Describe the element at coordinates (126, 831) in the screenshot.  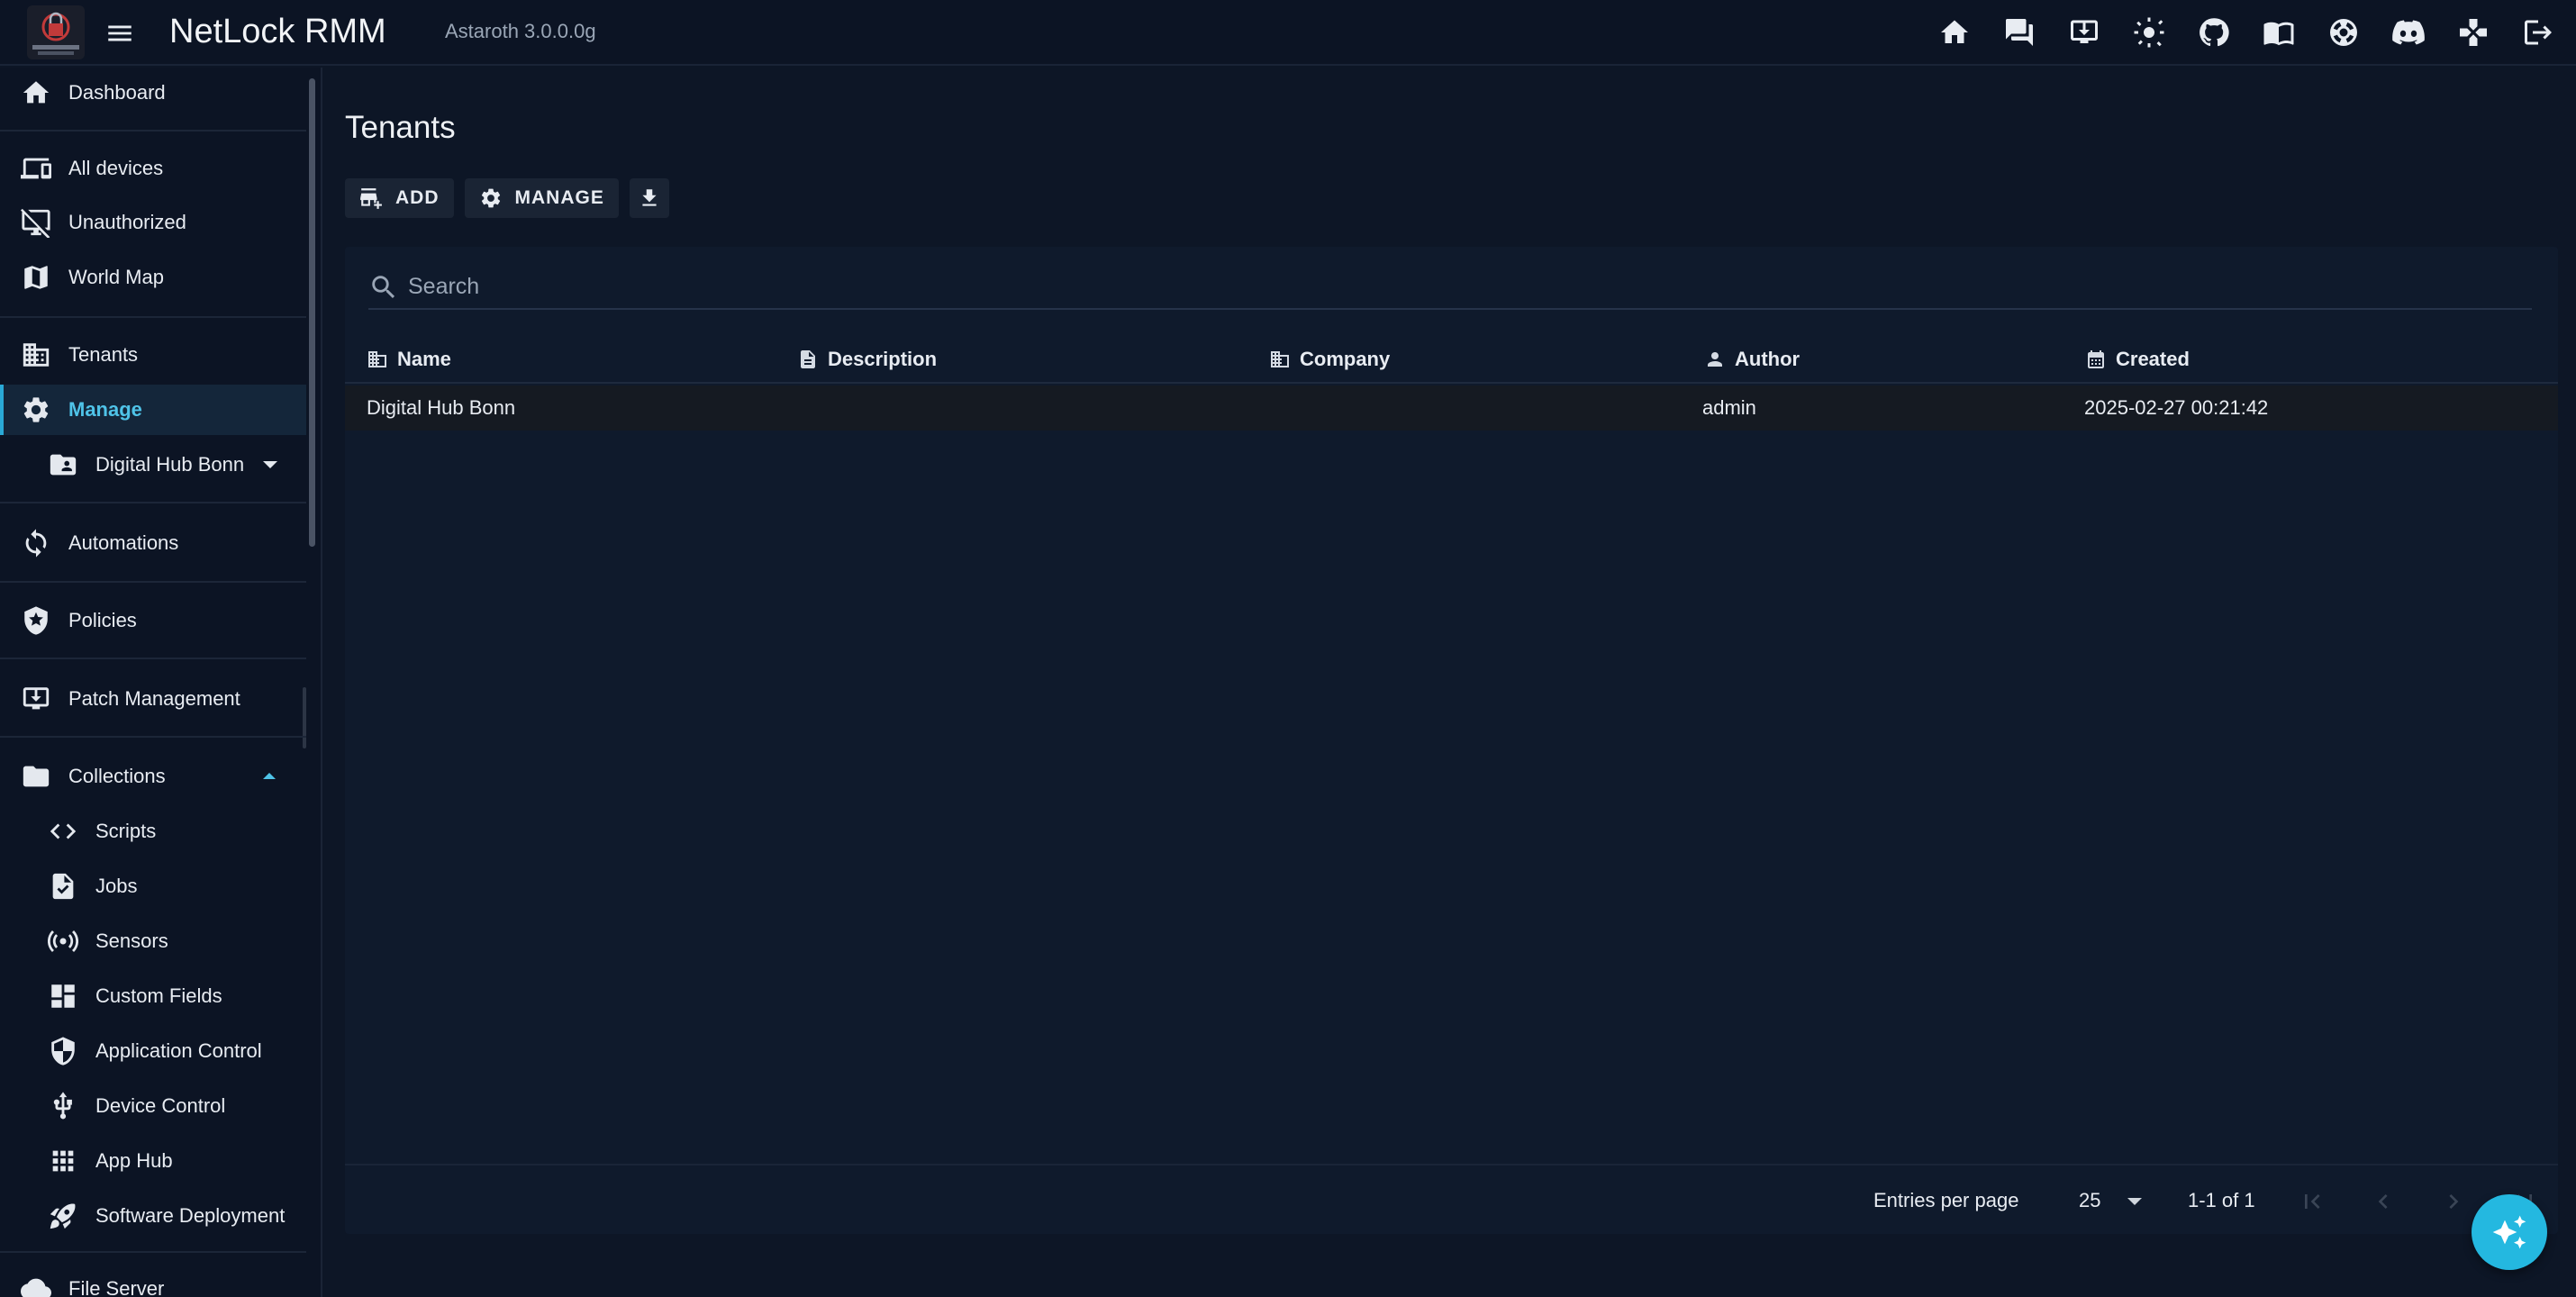
I see `sidebar-item-label: Scripts` at that location.